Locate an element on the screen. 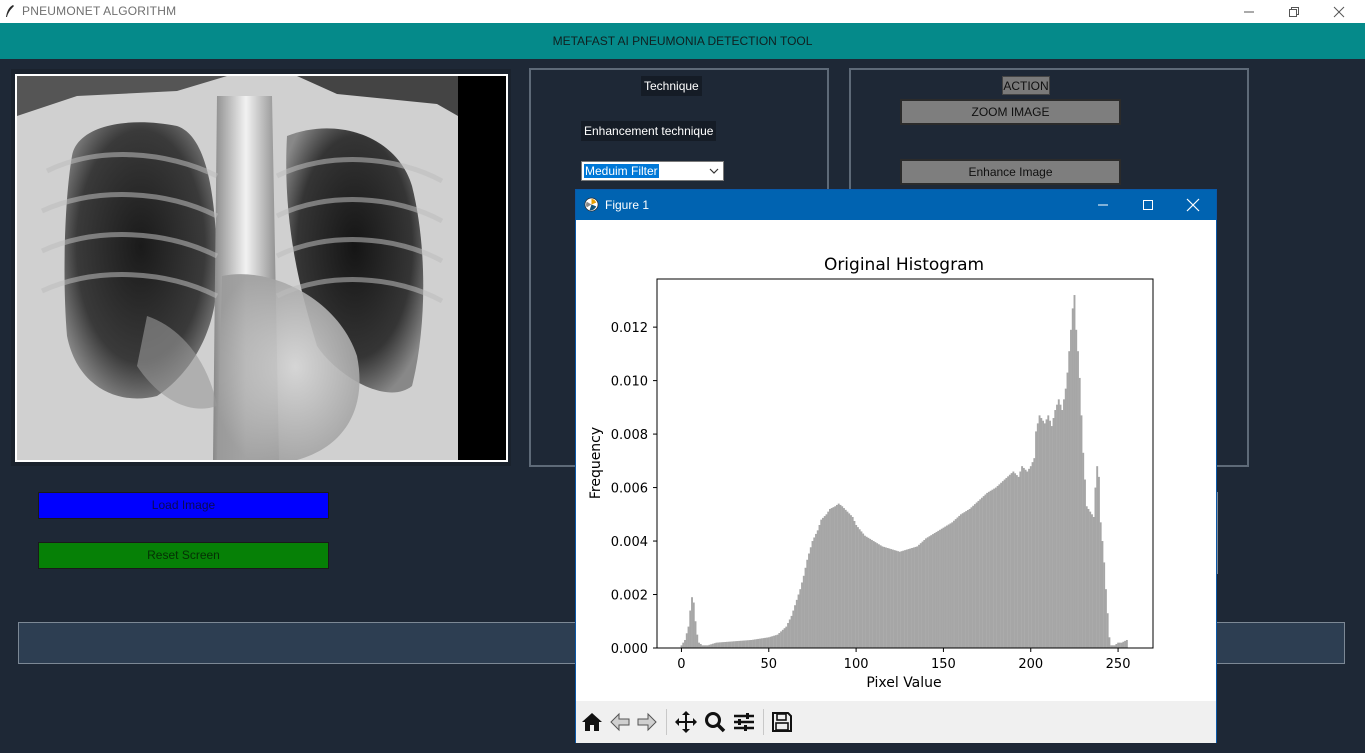 This screenshot has height=753, width=1365. minimize-icon is located at coordinates (1248, 11).